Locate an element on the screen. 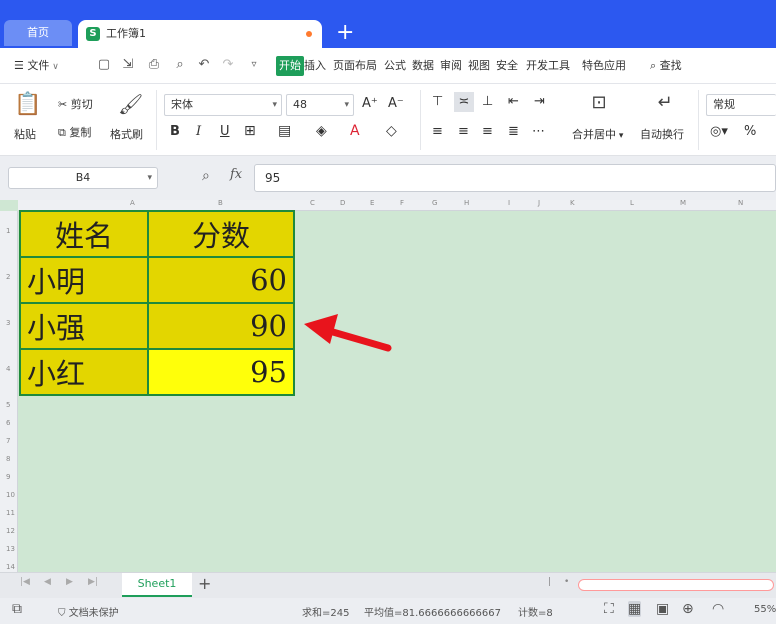  align-middle-icon: ≍ is located at coordinates (464, 102).